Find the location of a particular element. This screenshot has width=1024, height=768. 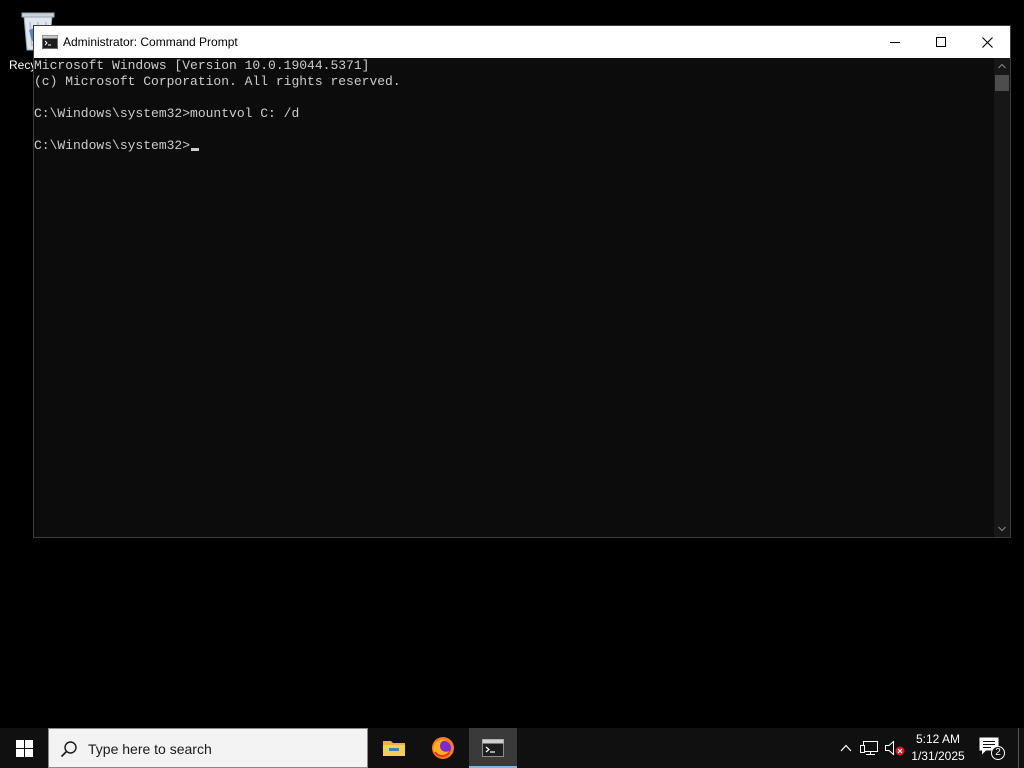

taskbar-file-explorer is located at coordinates (394, 748).